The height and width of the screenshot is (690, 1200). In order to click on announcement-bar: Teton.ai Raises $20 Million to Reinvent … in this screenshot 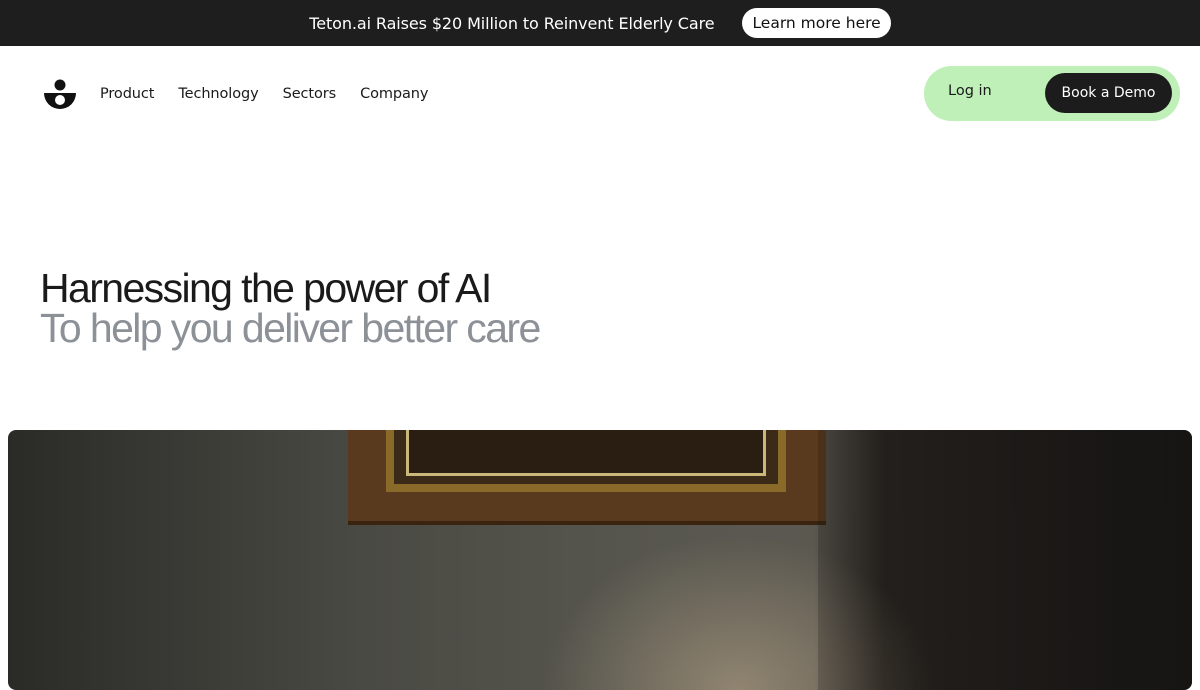, I will do `click(600, 23)`.